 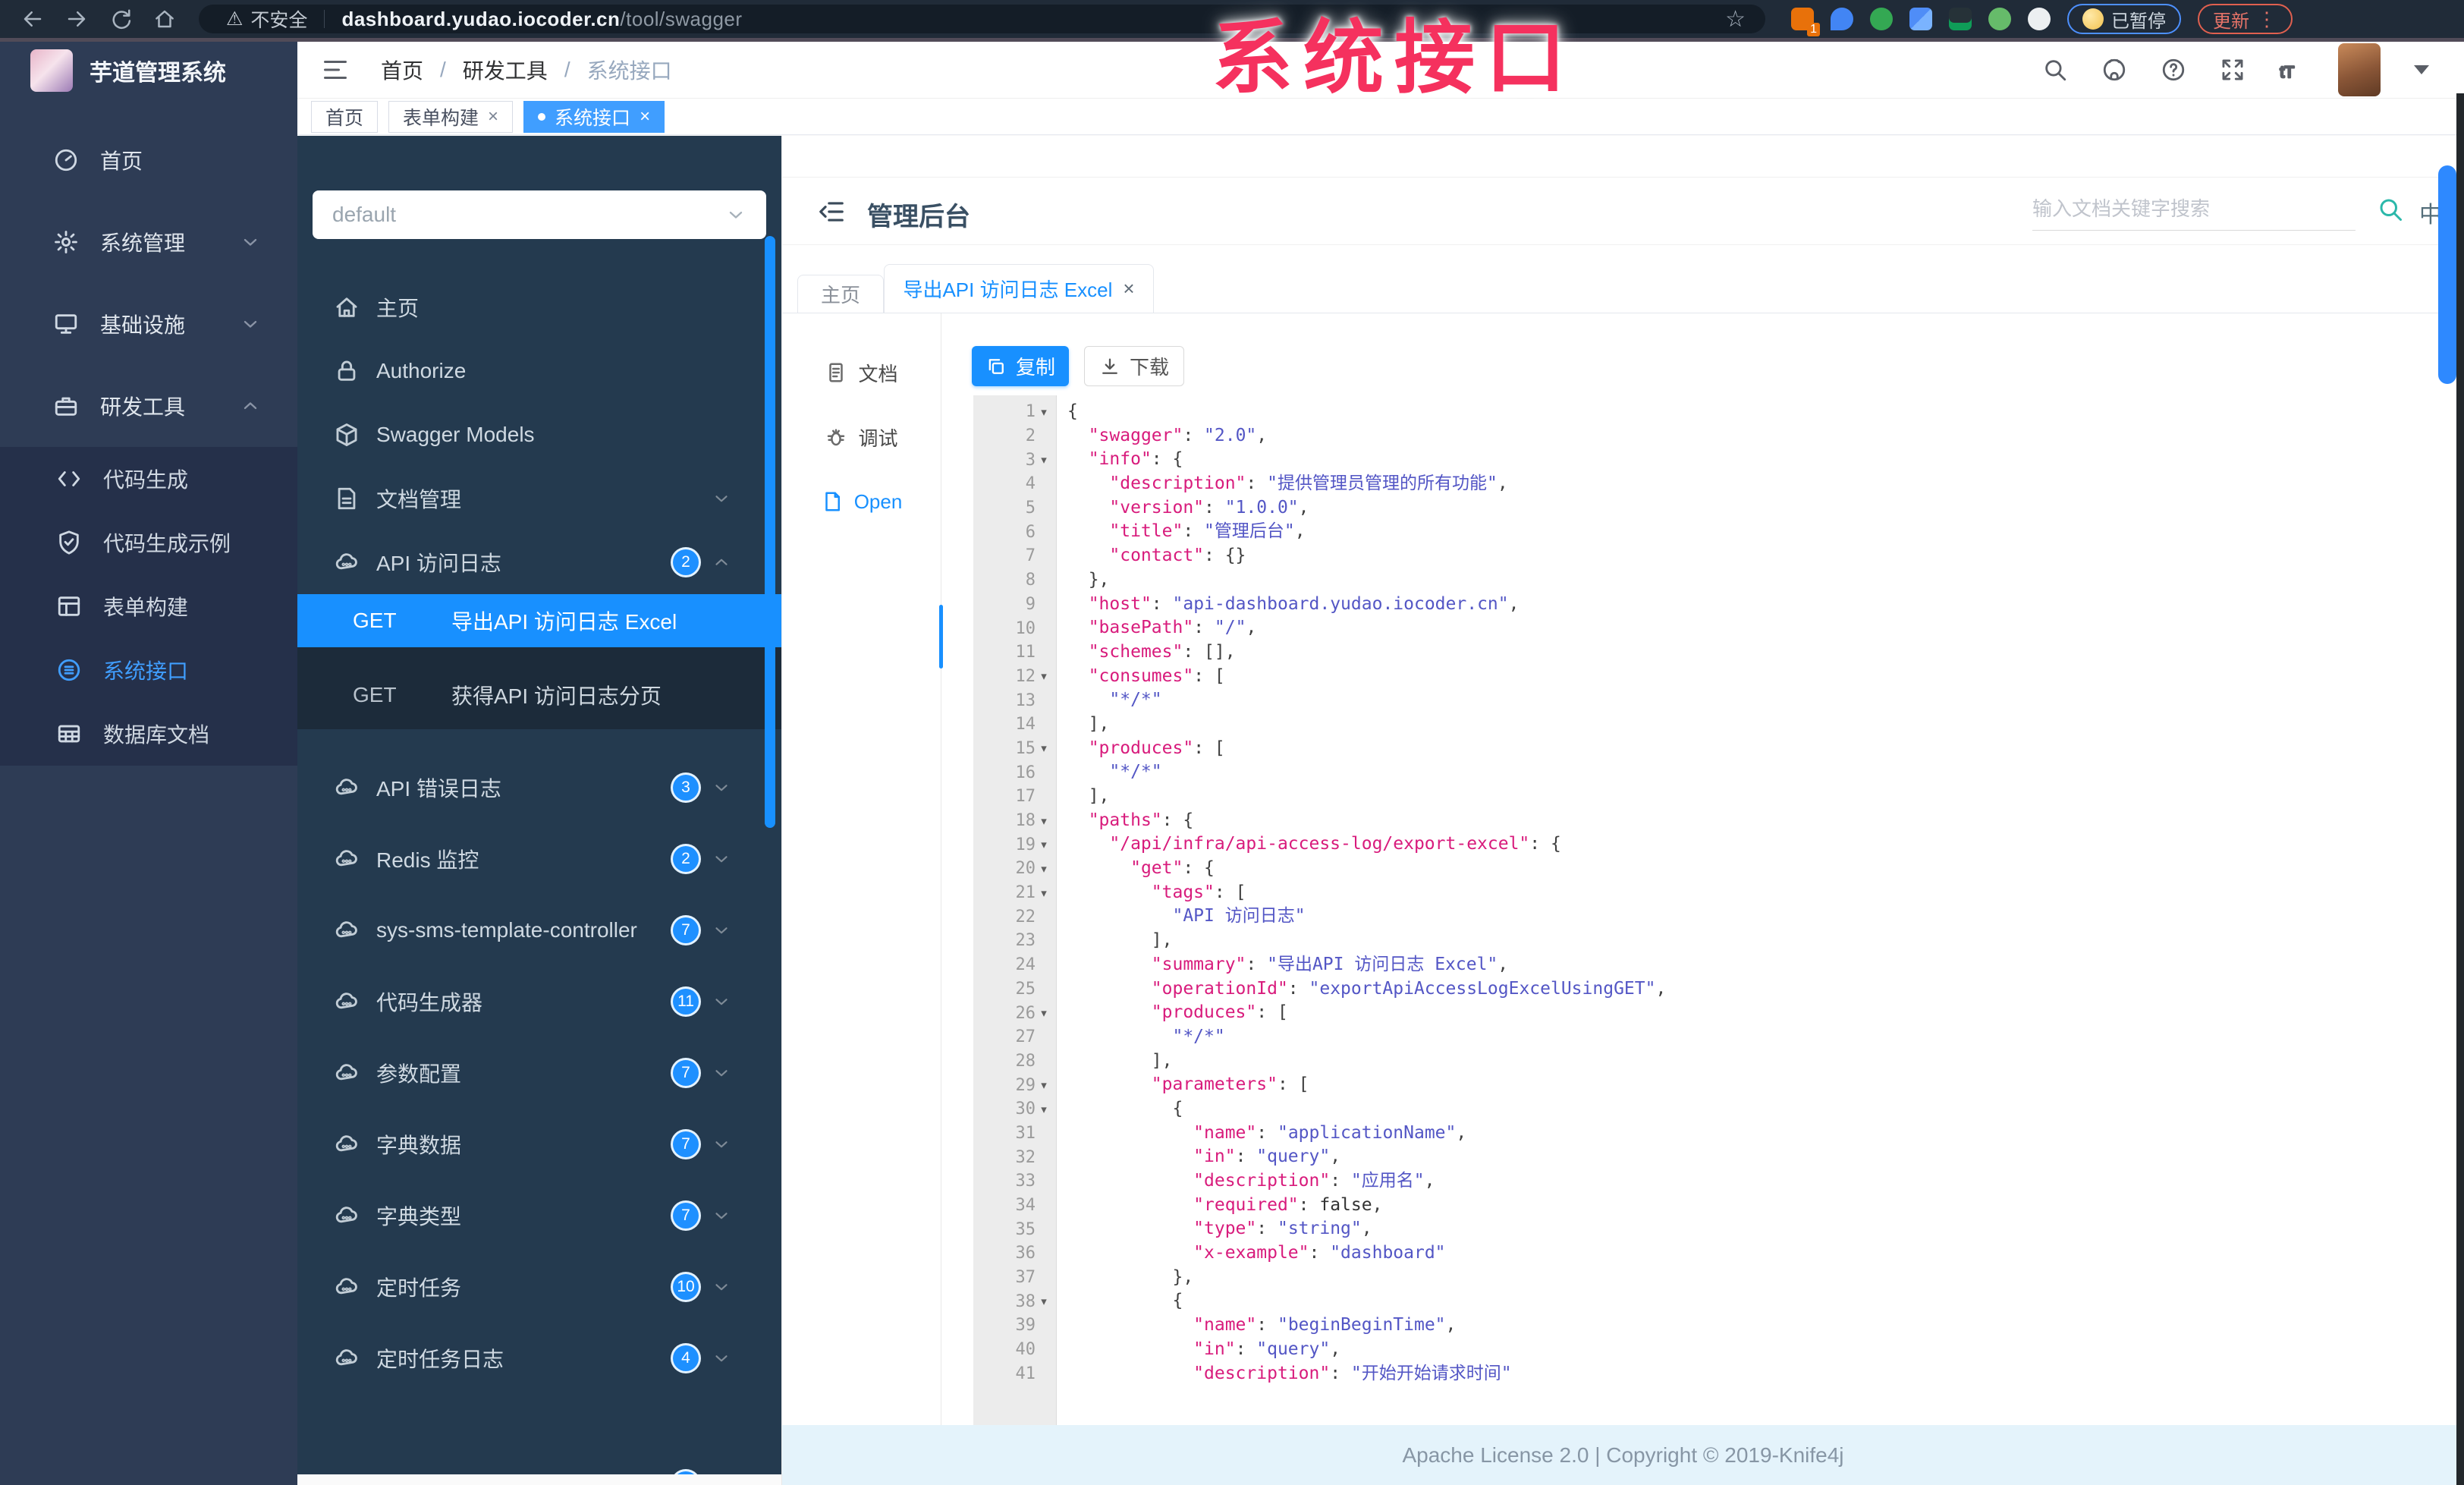 What do you see at coordinates (1019, 288) in the screenshot?
I see `doc-tab-导出API 访问日志 Excel: 导出API 访问日志 Excel ×` at bounding box center [1019, 288].